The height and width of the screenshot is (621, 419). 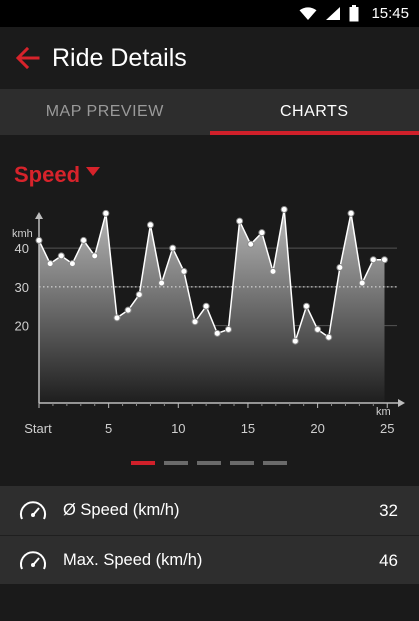 What do you see at coordinates (390, 13) in the screenshot?
I see `status-time: 15:45` at bounding box center [390, 13].